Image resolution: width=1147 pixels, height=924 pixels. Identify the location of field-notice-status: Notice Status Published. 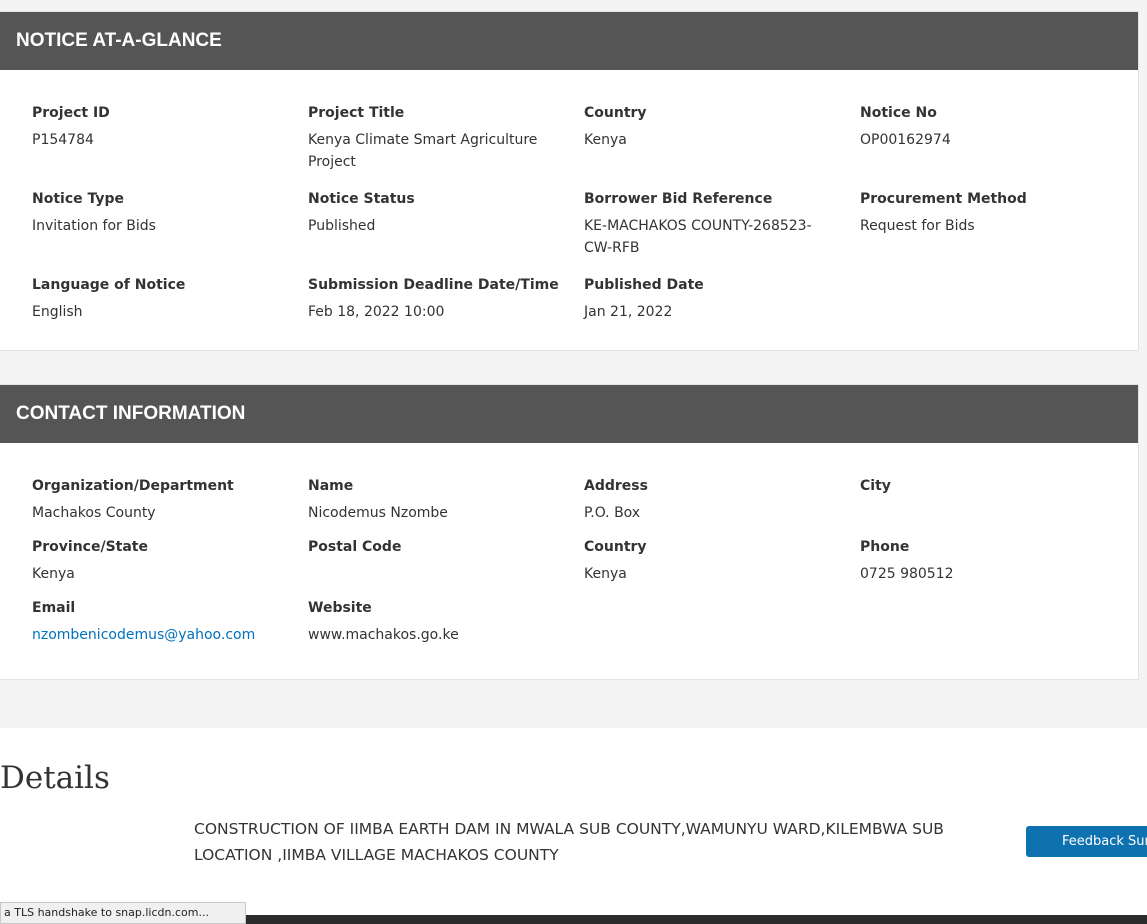
(446, 224).